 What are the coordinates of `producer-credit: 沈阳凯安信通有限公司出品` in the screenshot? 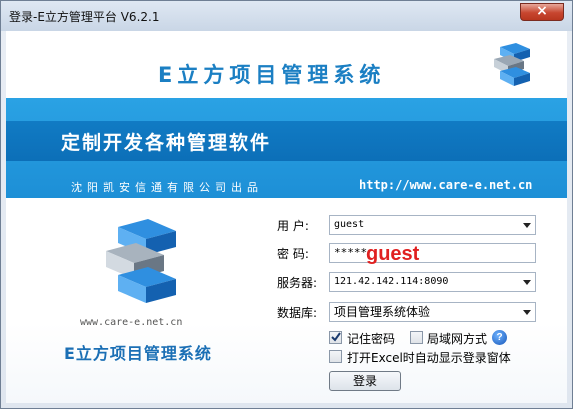 It's located at (167, 187).